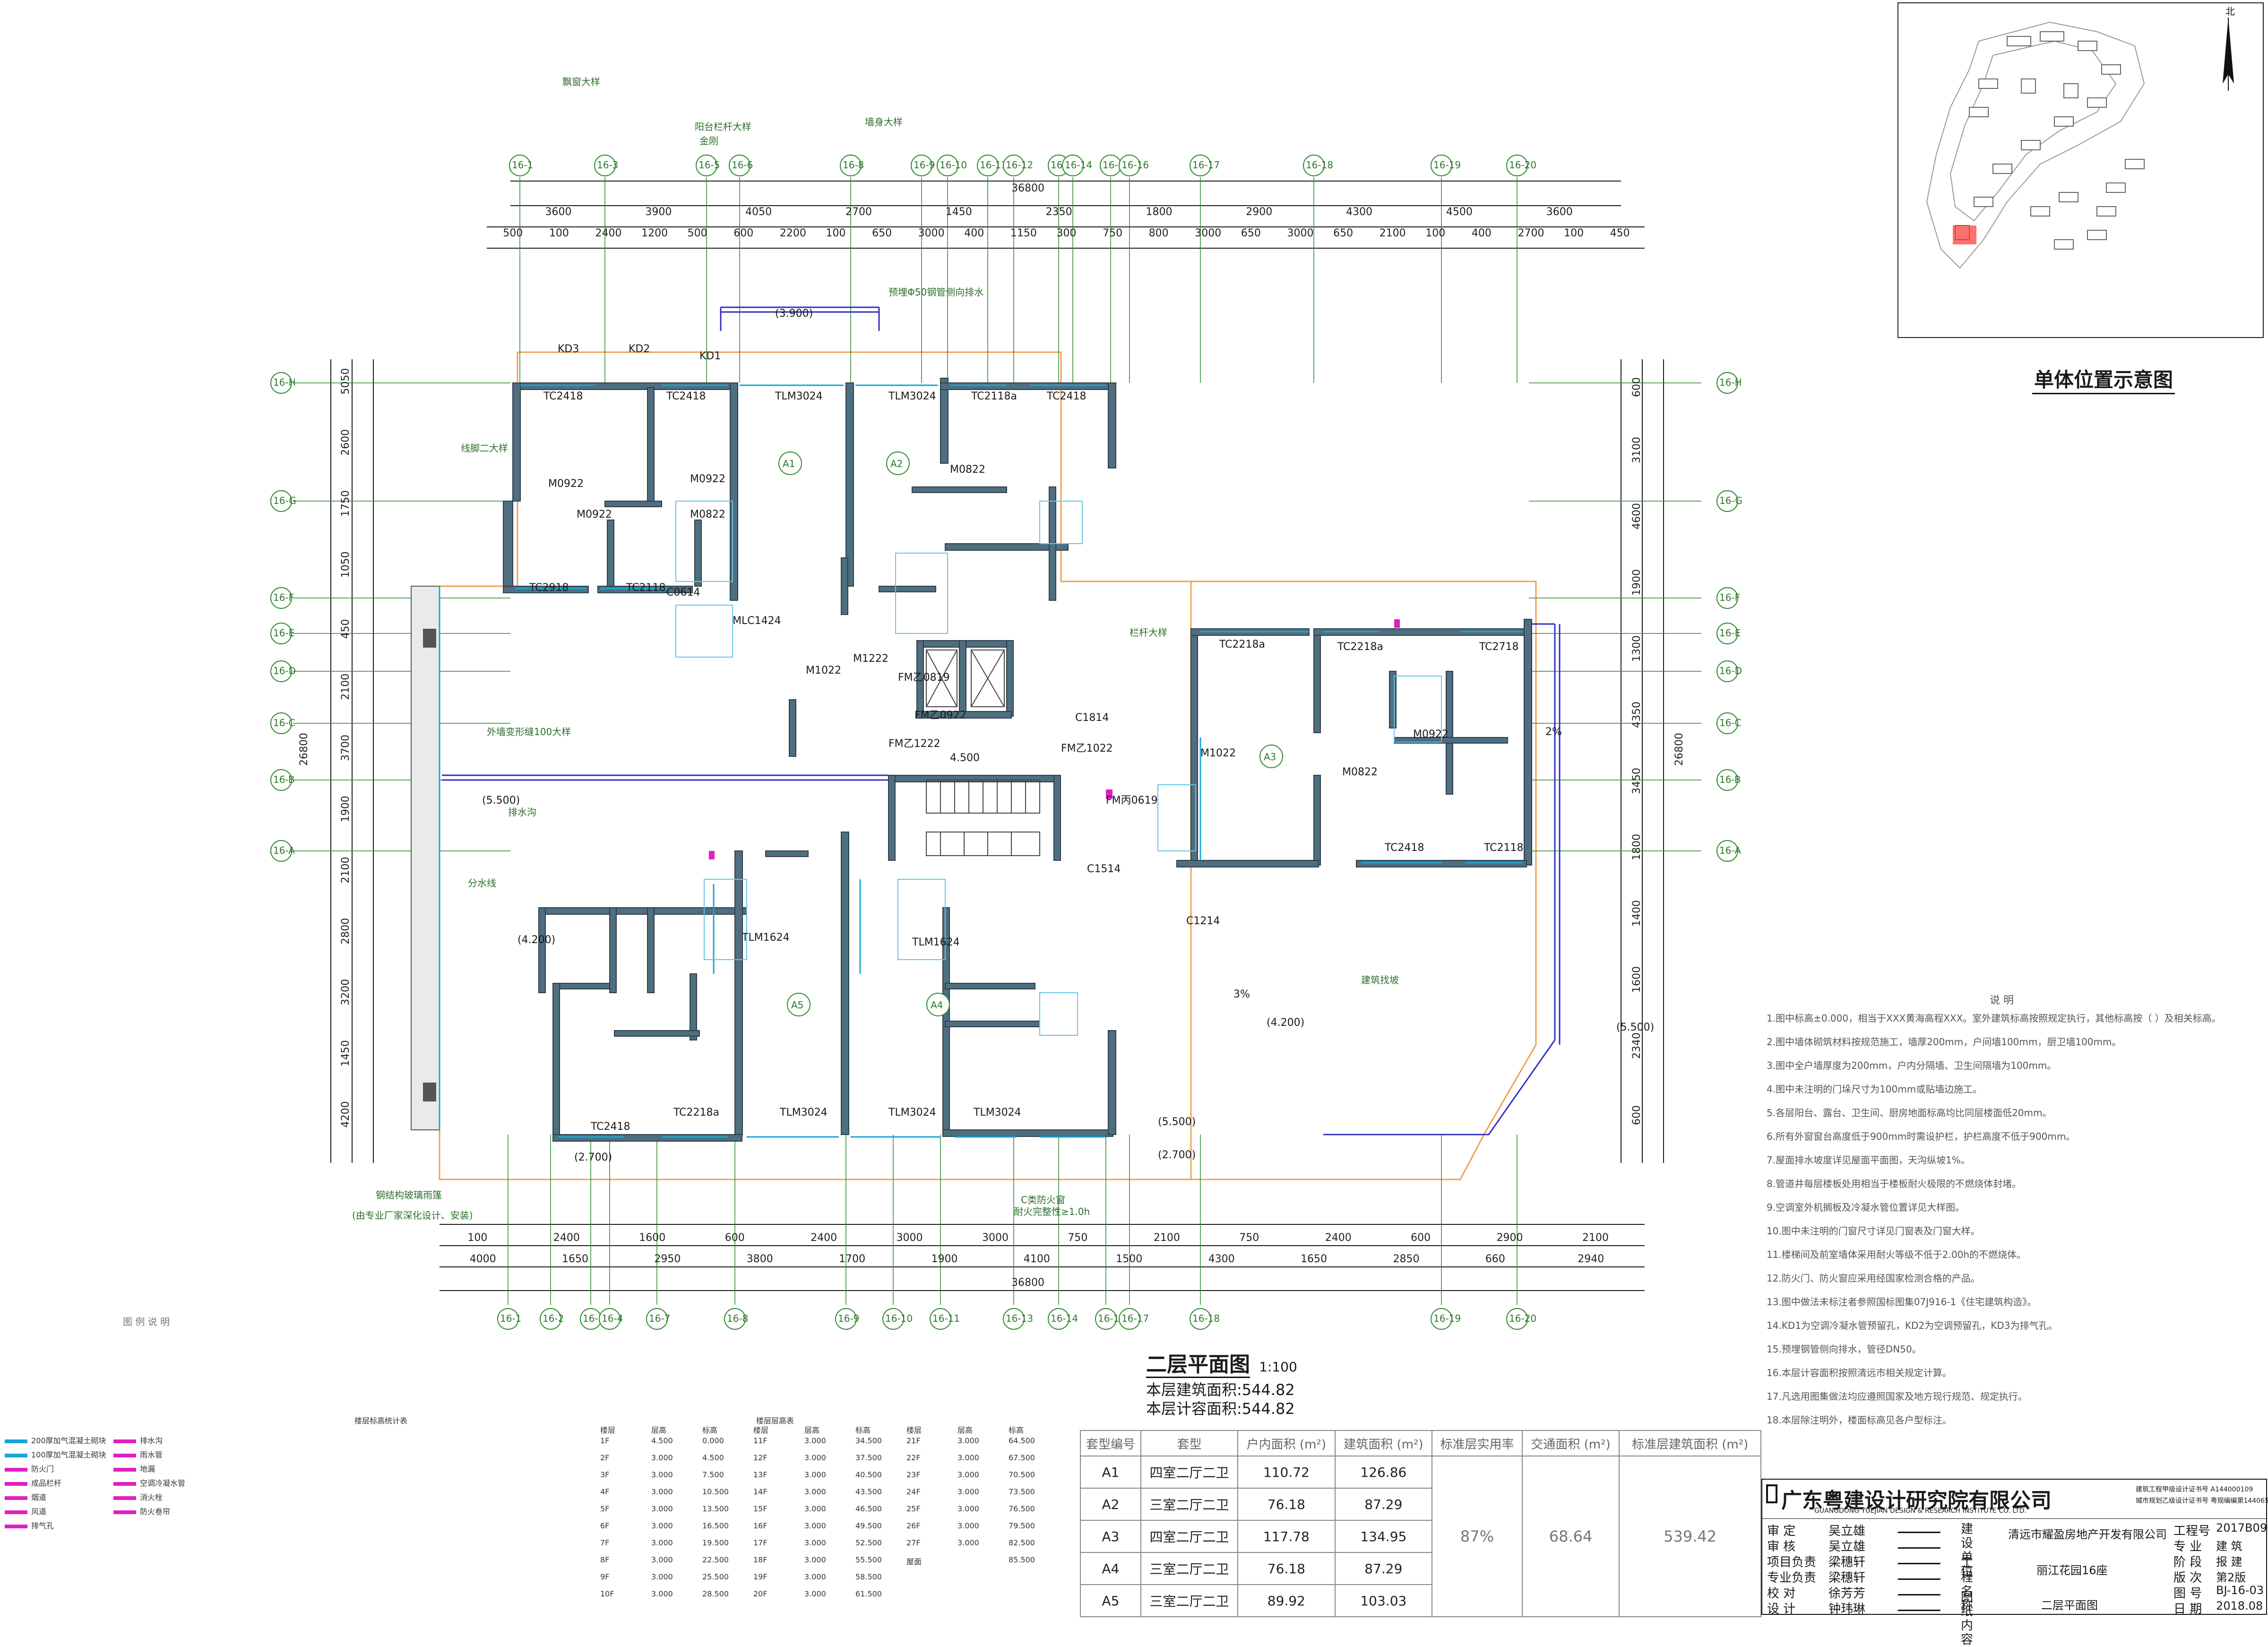 Image resolution: width=2268 pixels, height=1647 pixels. I want to click on meta-label: 版 次, so click(2187, 1578).